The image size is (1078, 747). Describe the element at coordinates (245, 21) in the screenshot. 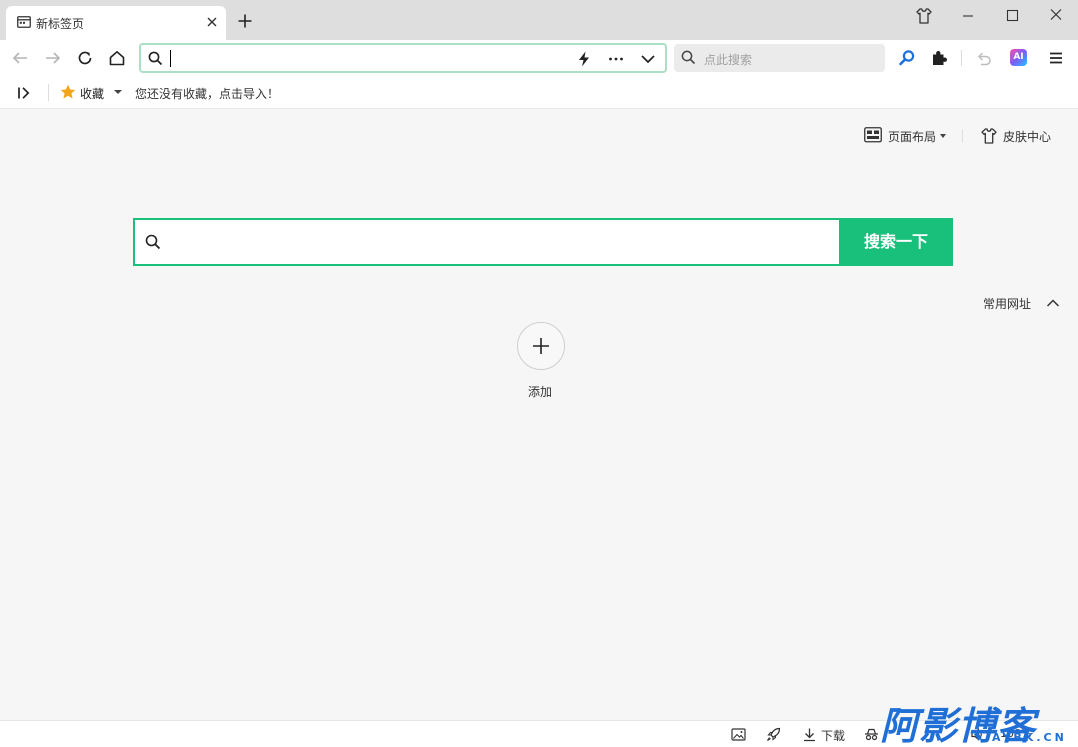

I see `plus-icon` at that location.